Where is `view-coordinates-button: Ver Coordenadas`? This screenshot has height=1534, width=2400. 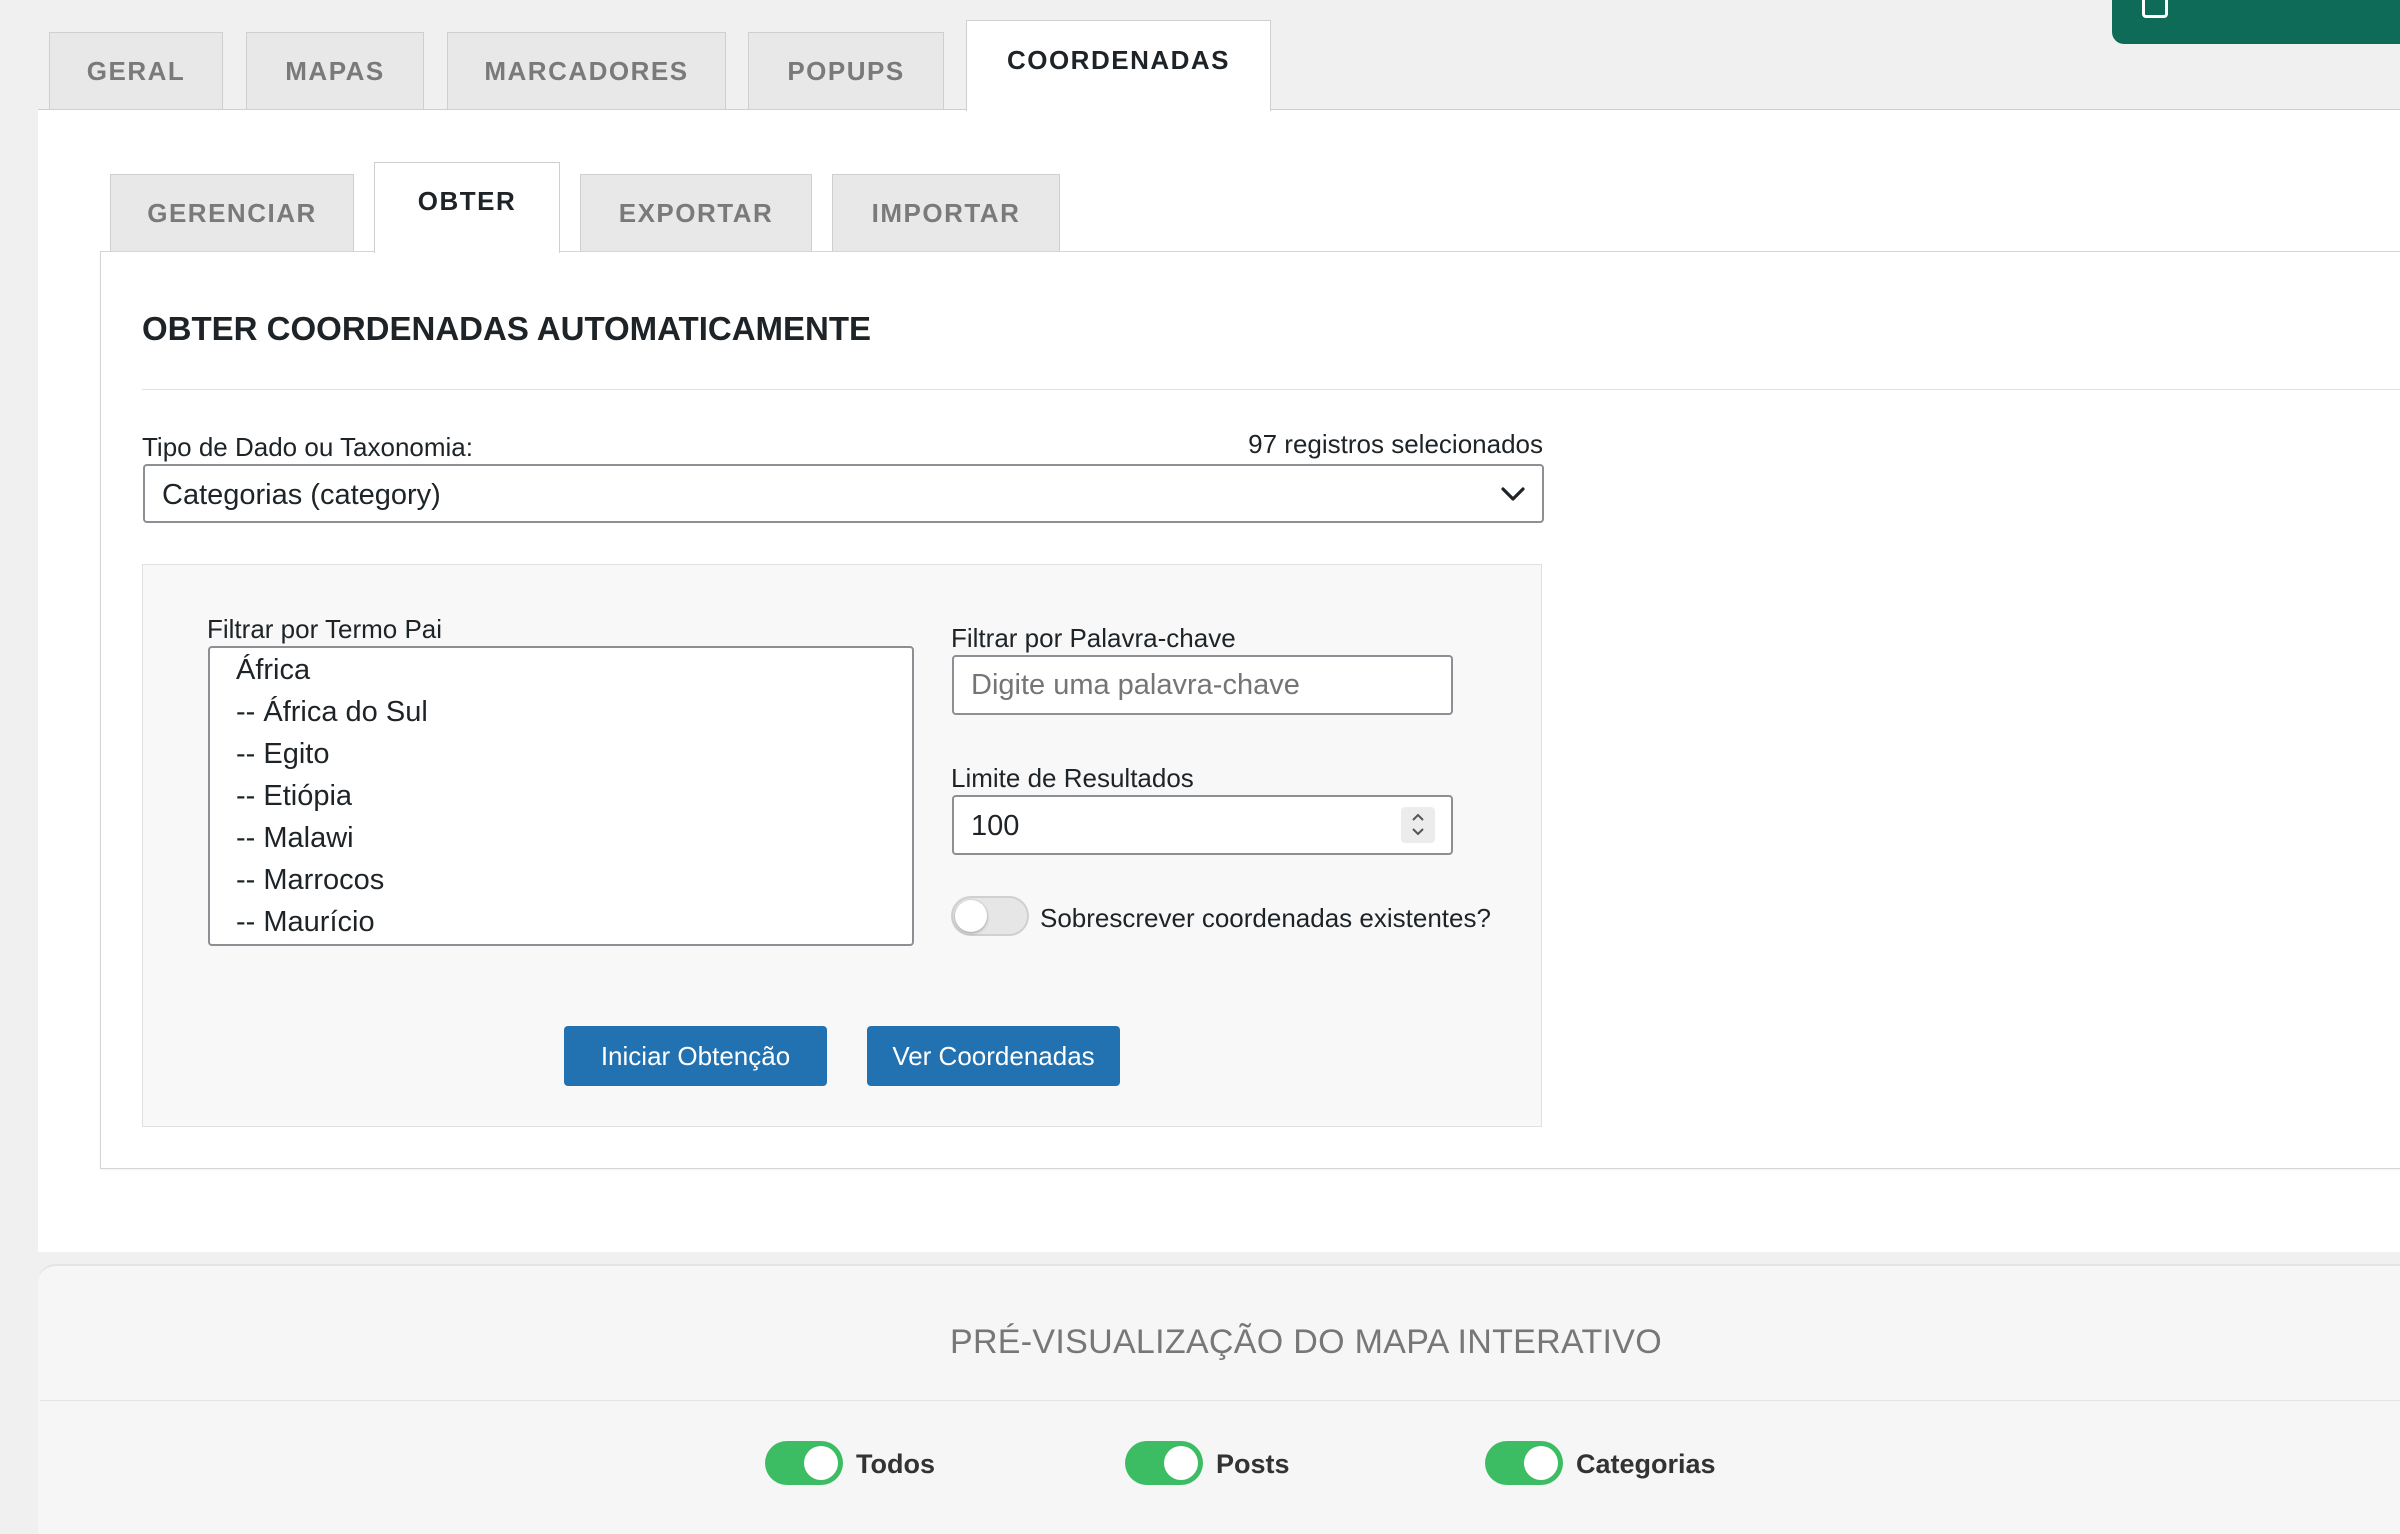
view-coordinates-button: Ver Coordenadas is located at coordinates (993, 1056).